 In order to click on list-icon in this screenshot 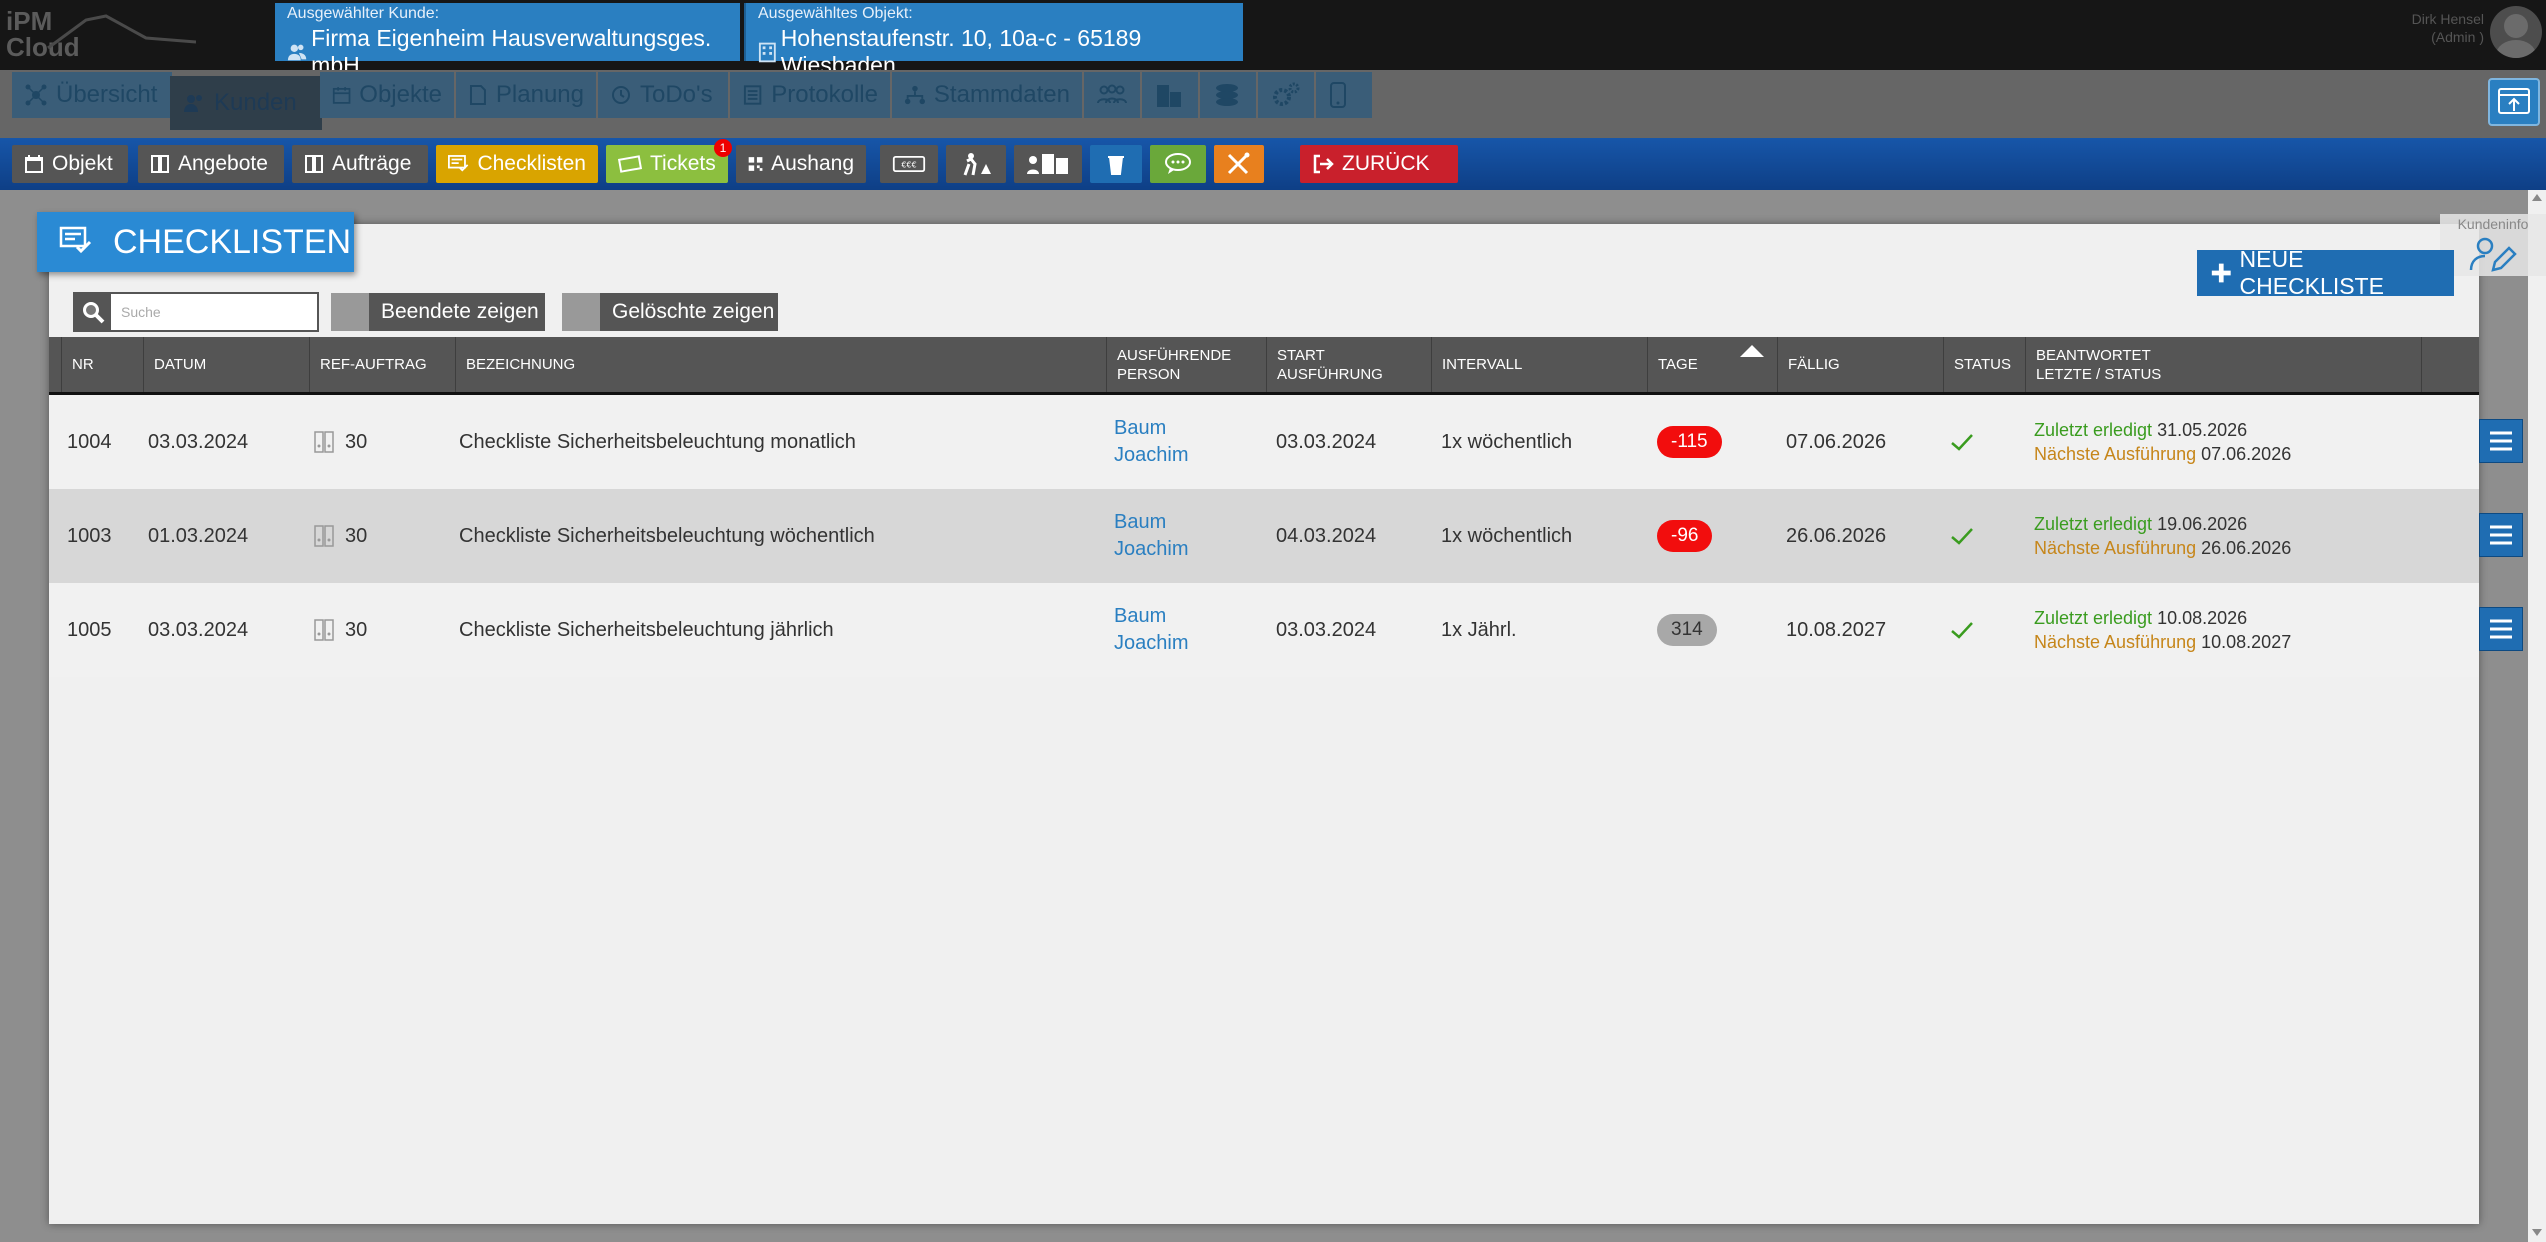, I will do `click(752, 95)`.